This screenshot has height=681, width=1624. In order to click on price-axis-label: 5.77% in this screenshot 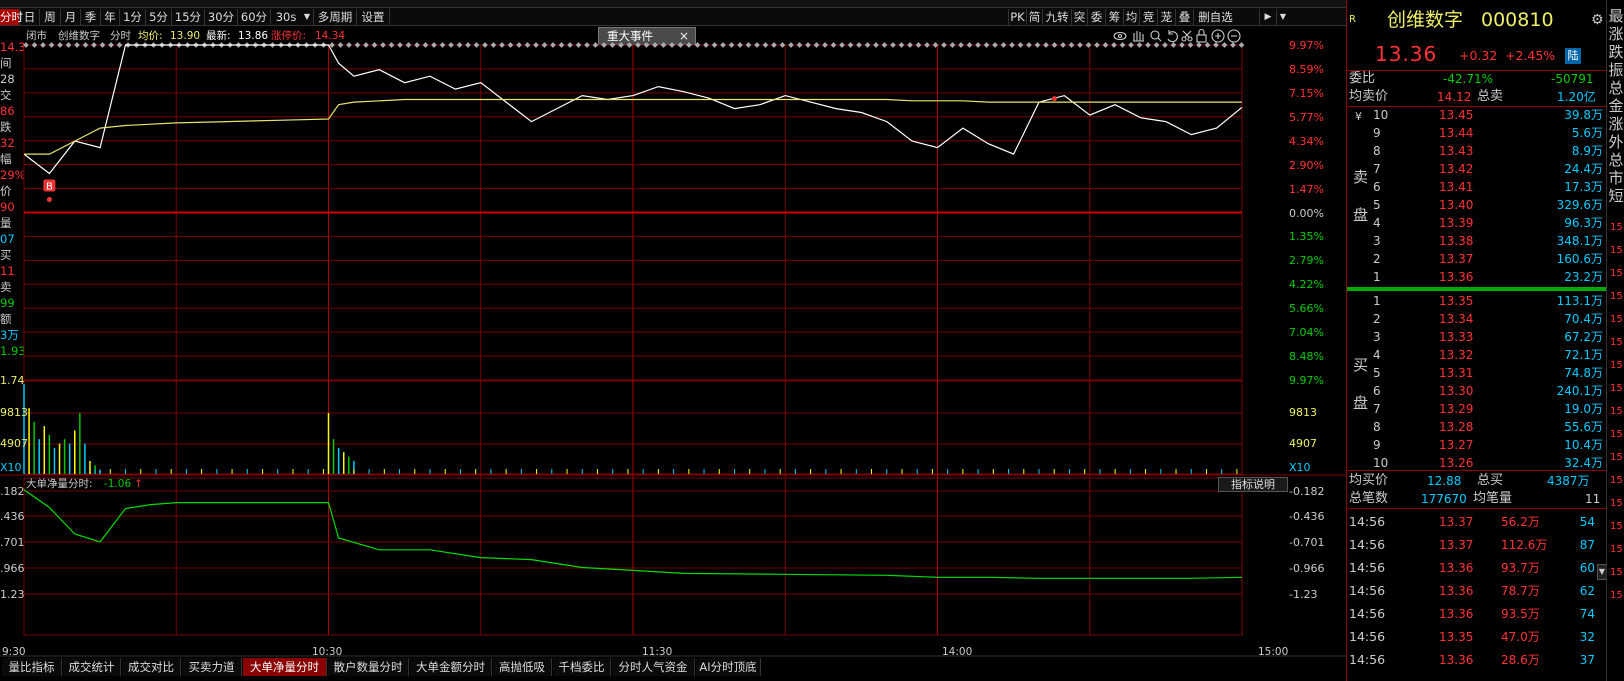, I will do `click(1306, 117)`.